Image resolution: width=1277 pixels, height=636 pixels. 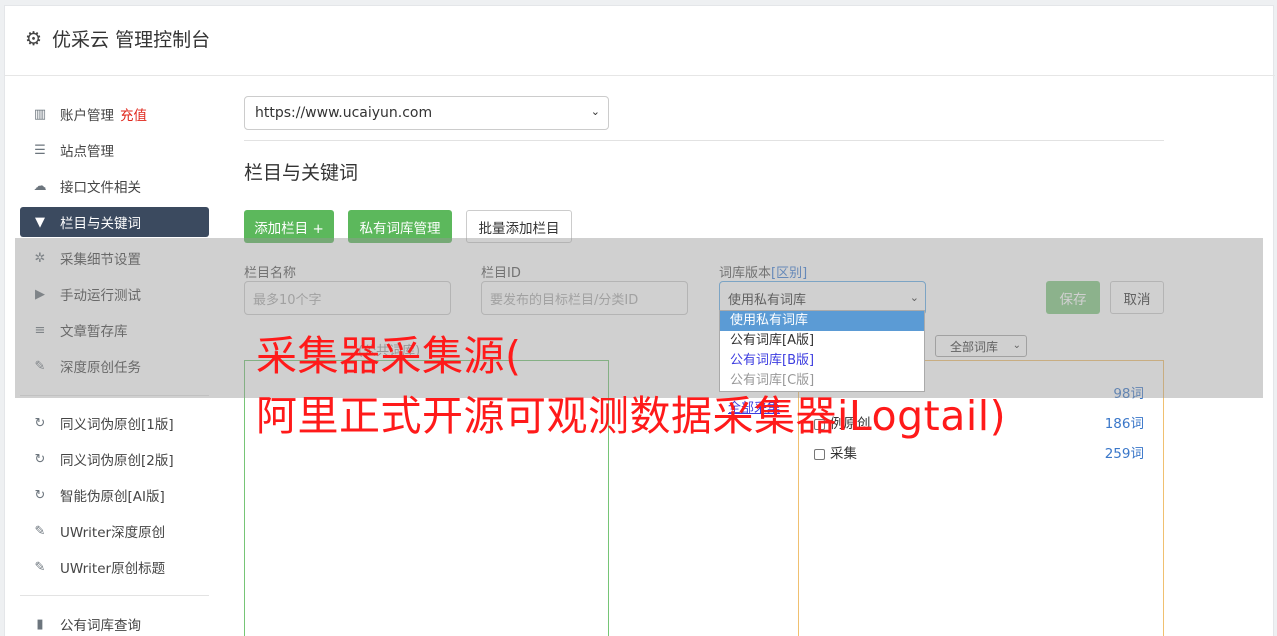 What do you see at coordinates (133, 114) in the screenshot?
I see `recharge-link: 充值` at bounding box center [133, 114].